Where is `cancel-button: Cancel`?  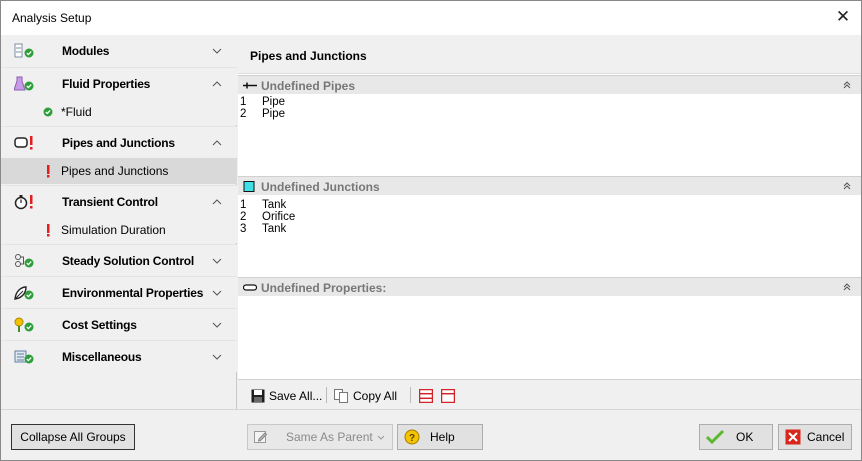 cancel-button: Cancel is located at coordinates (815, 437).